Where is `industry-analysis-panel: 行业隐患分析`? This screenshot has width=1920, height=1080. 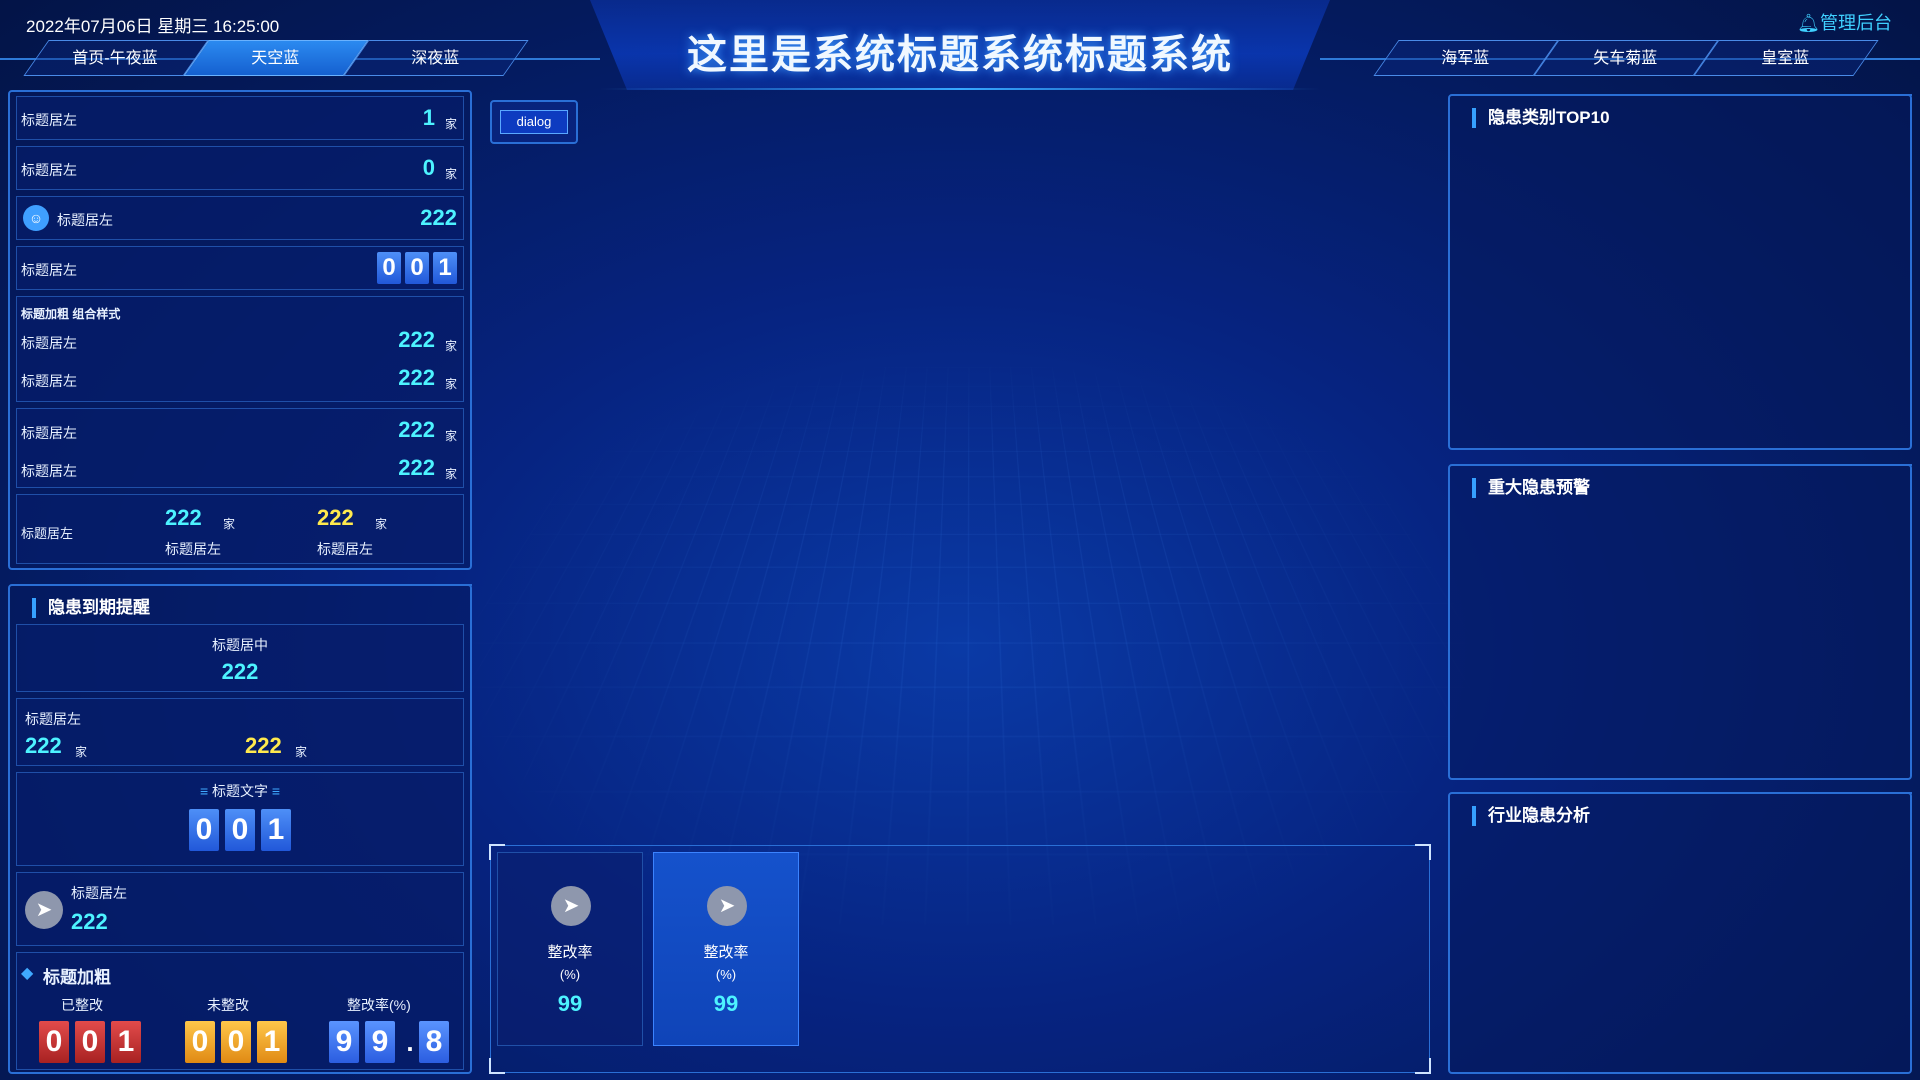
industry-analysis-panel: 行业隐患分析 is located at coordinates (1680, 933).